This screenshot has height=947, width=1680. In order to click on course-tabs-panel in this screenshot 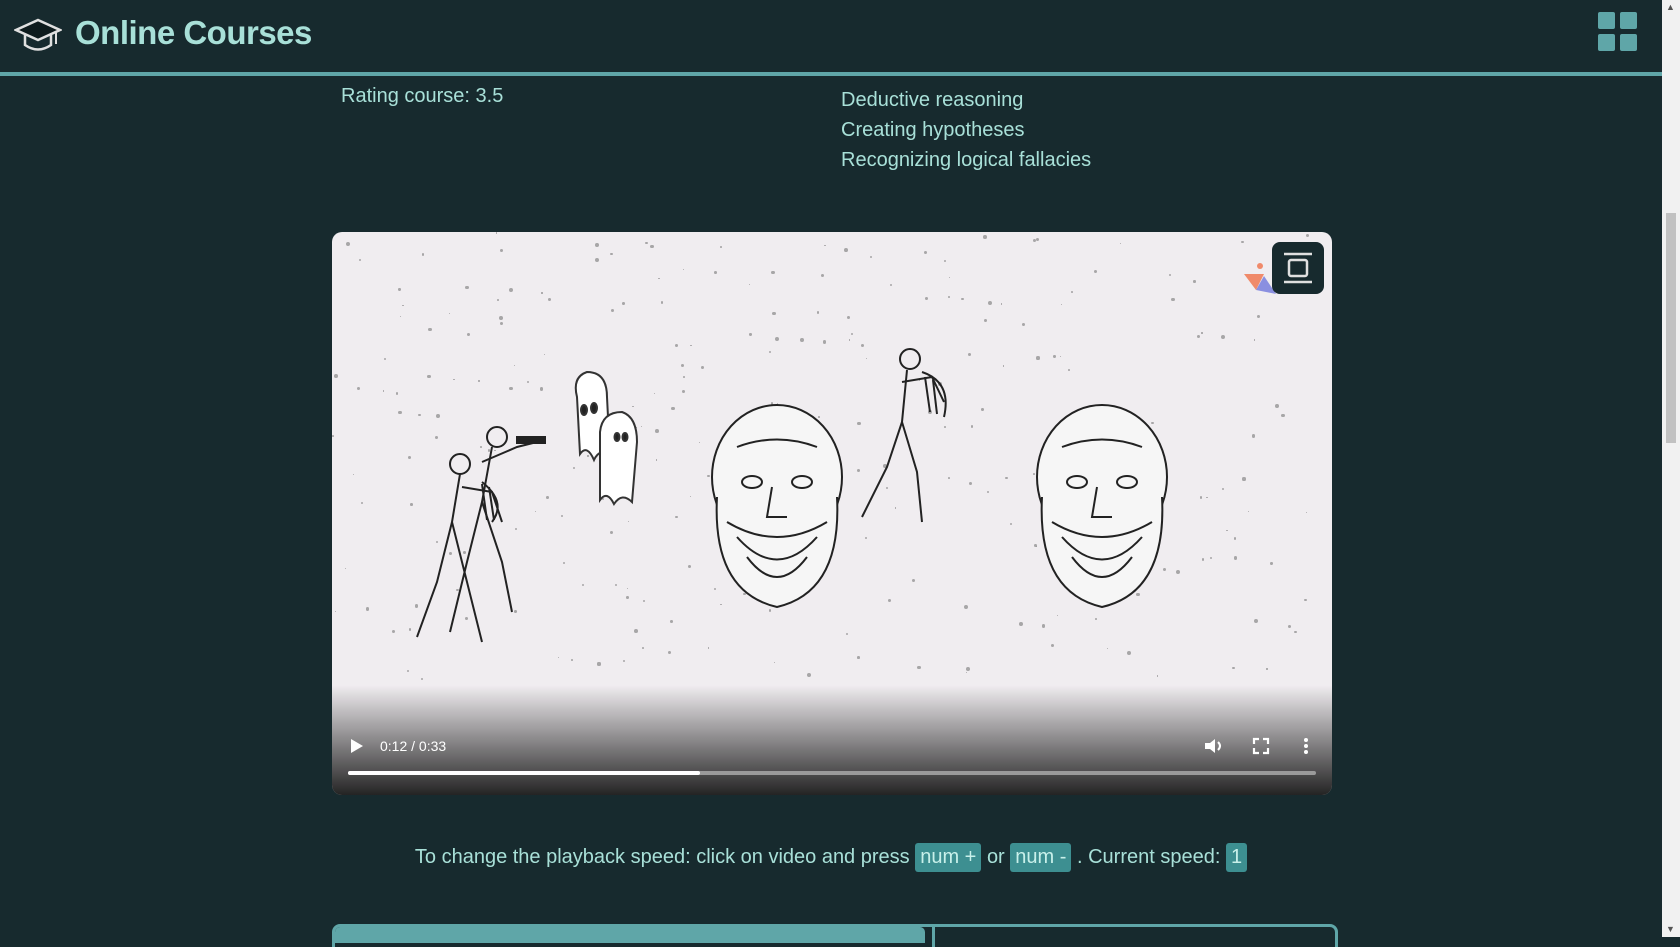, I will do `click(835, 935)`.